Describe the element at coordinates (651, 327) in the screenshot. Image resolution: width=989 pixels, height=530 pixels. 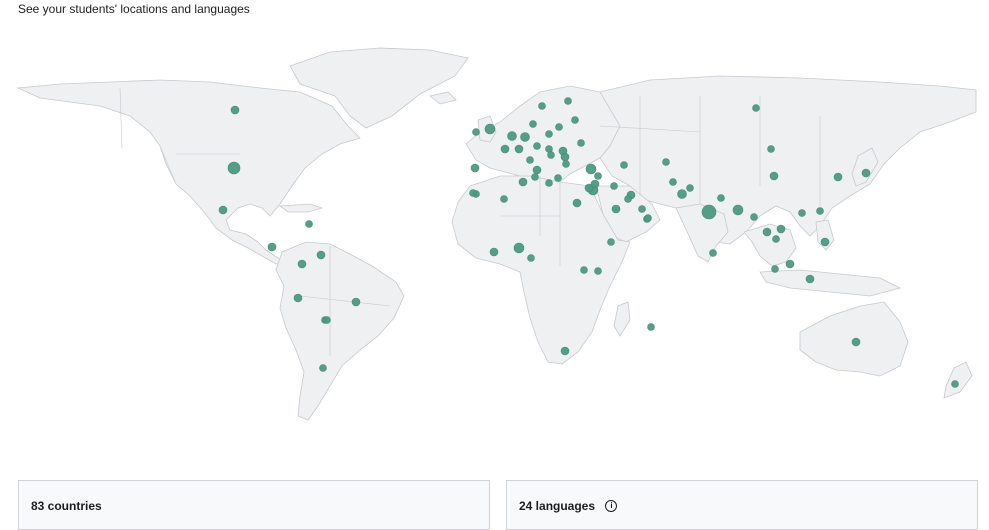
I see `marker-mauritius` at that location.